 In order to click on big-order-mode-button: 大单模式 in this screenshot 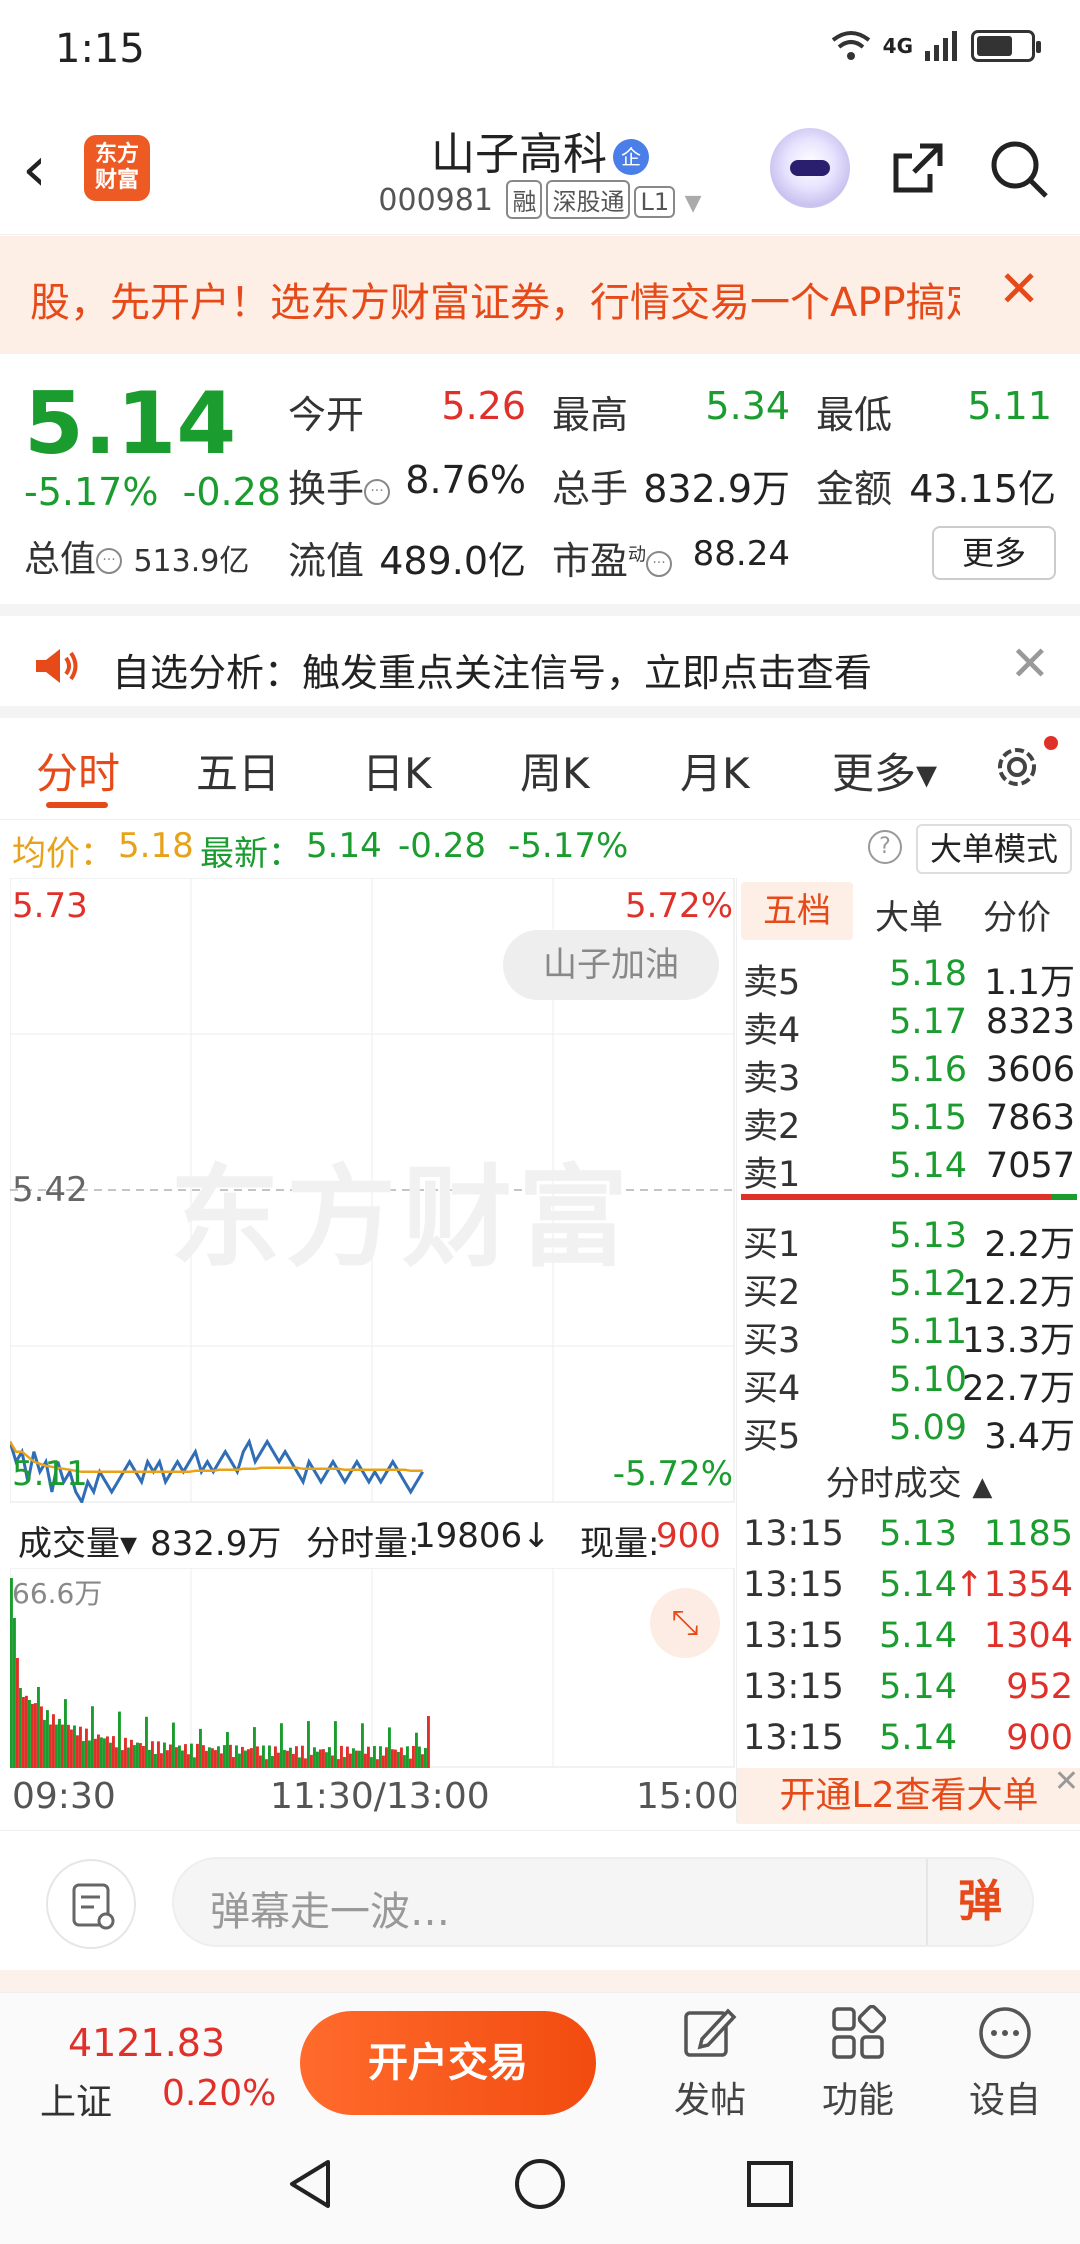, I will do `click(994, 849)`.